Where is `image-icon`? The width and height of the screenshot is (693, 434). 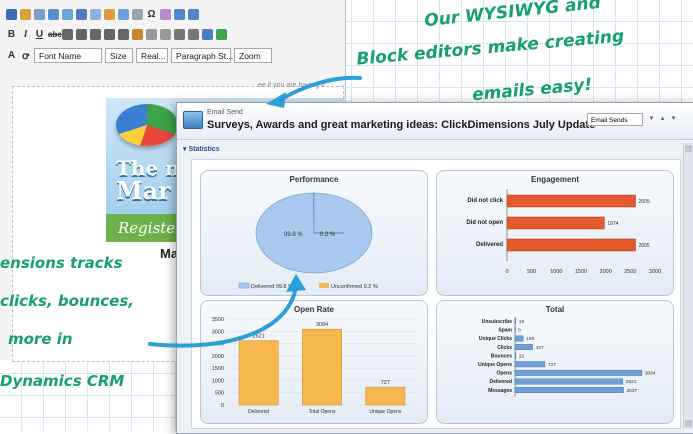
image-icon is located at coordinates (109, 14).